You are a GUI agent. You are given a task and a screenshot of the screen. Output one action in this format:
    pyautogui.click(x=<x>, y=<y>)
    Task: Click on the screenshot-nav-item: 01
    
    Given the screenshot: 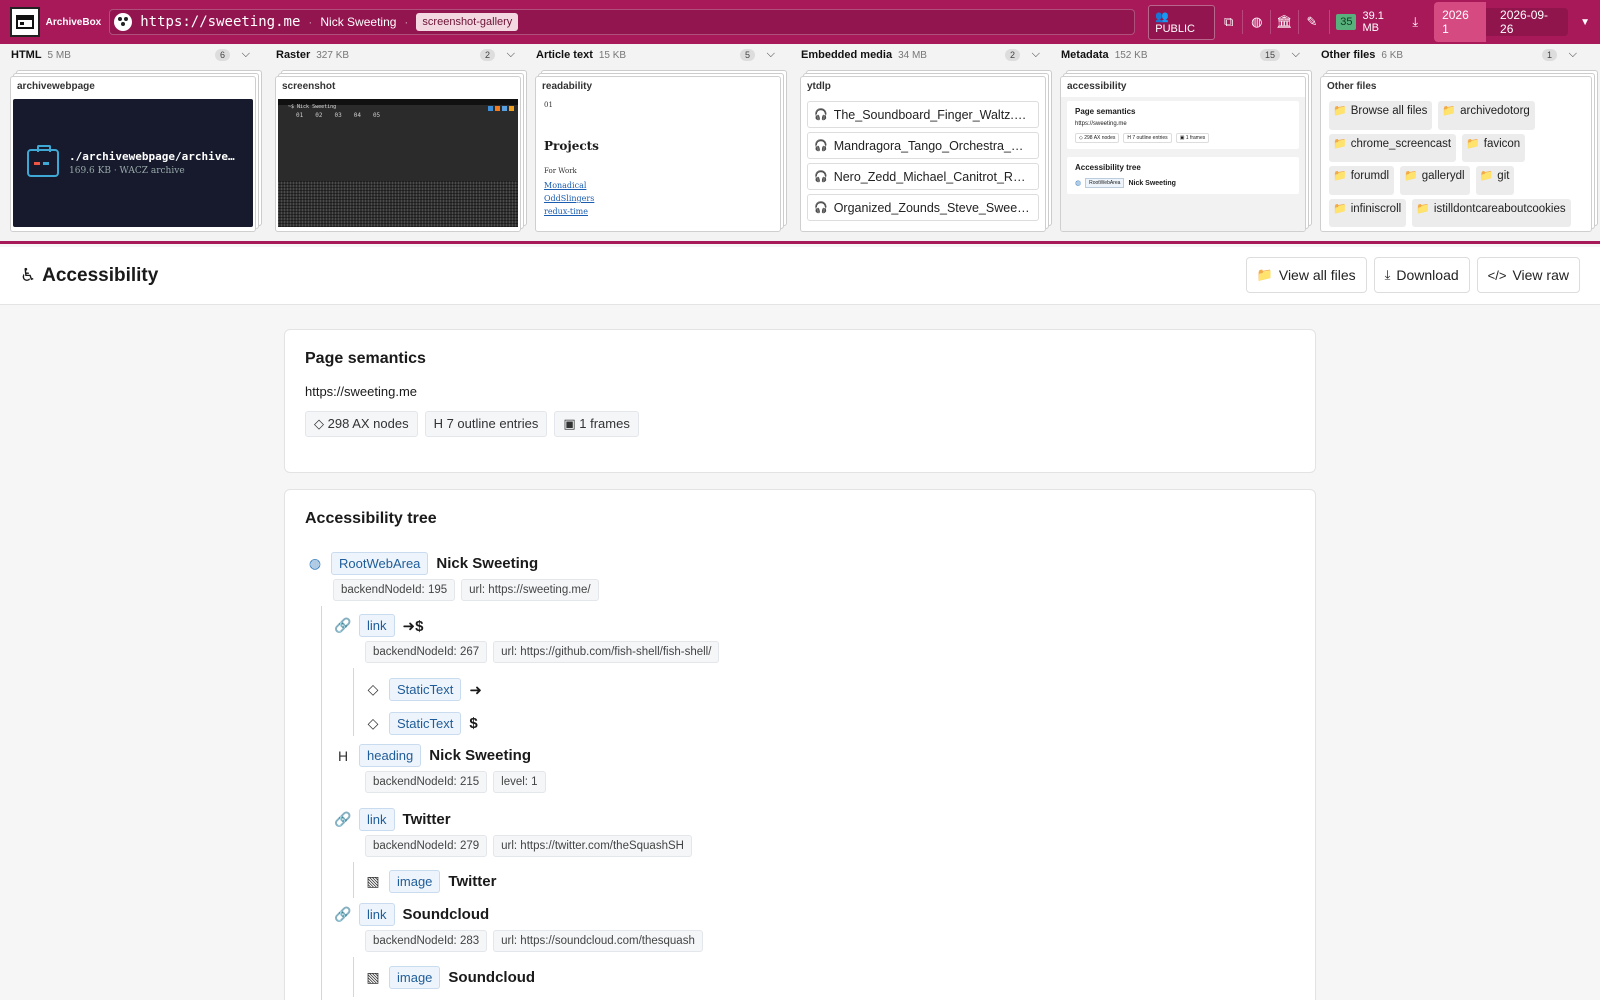 What is the action you would take?
    pyautogui.click(x=300, y=115)
    